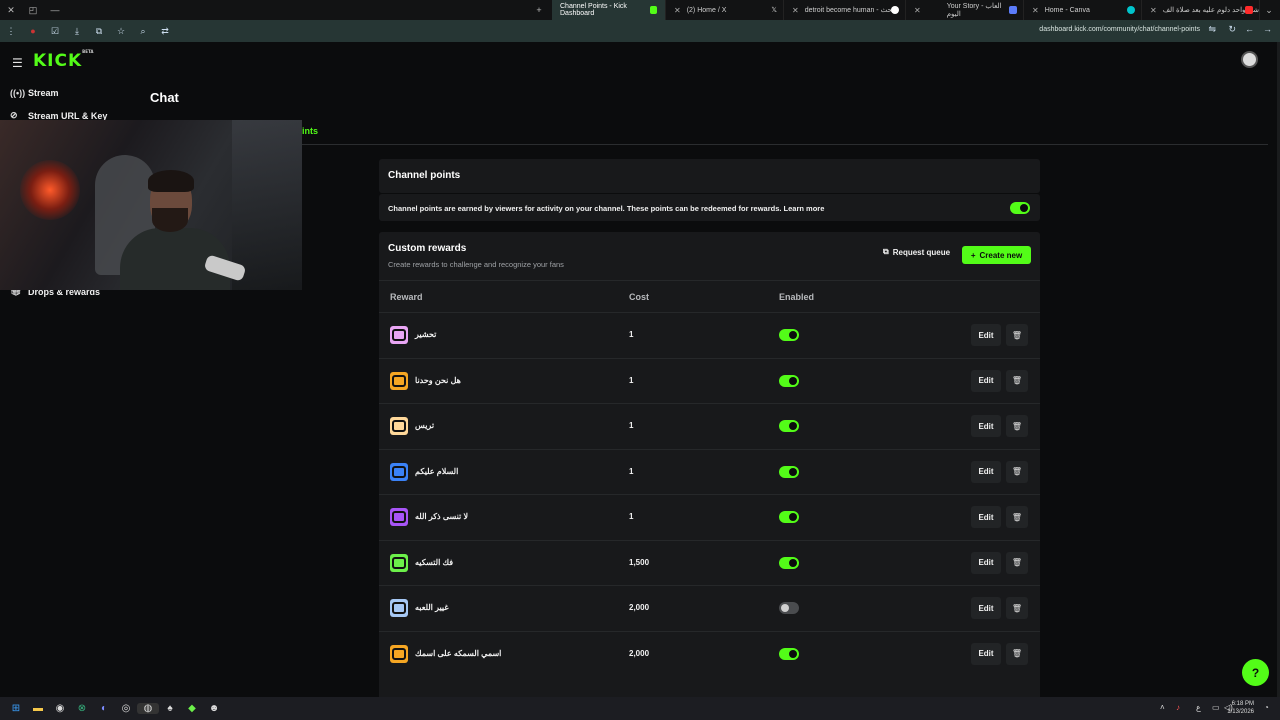  I want to click on streamer-hair, so click(171, 181).